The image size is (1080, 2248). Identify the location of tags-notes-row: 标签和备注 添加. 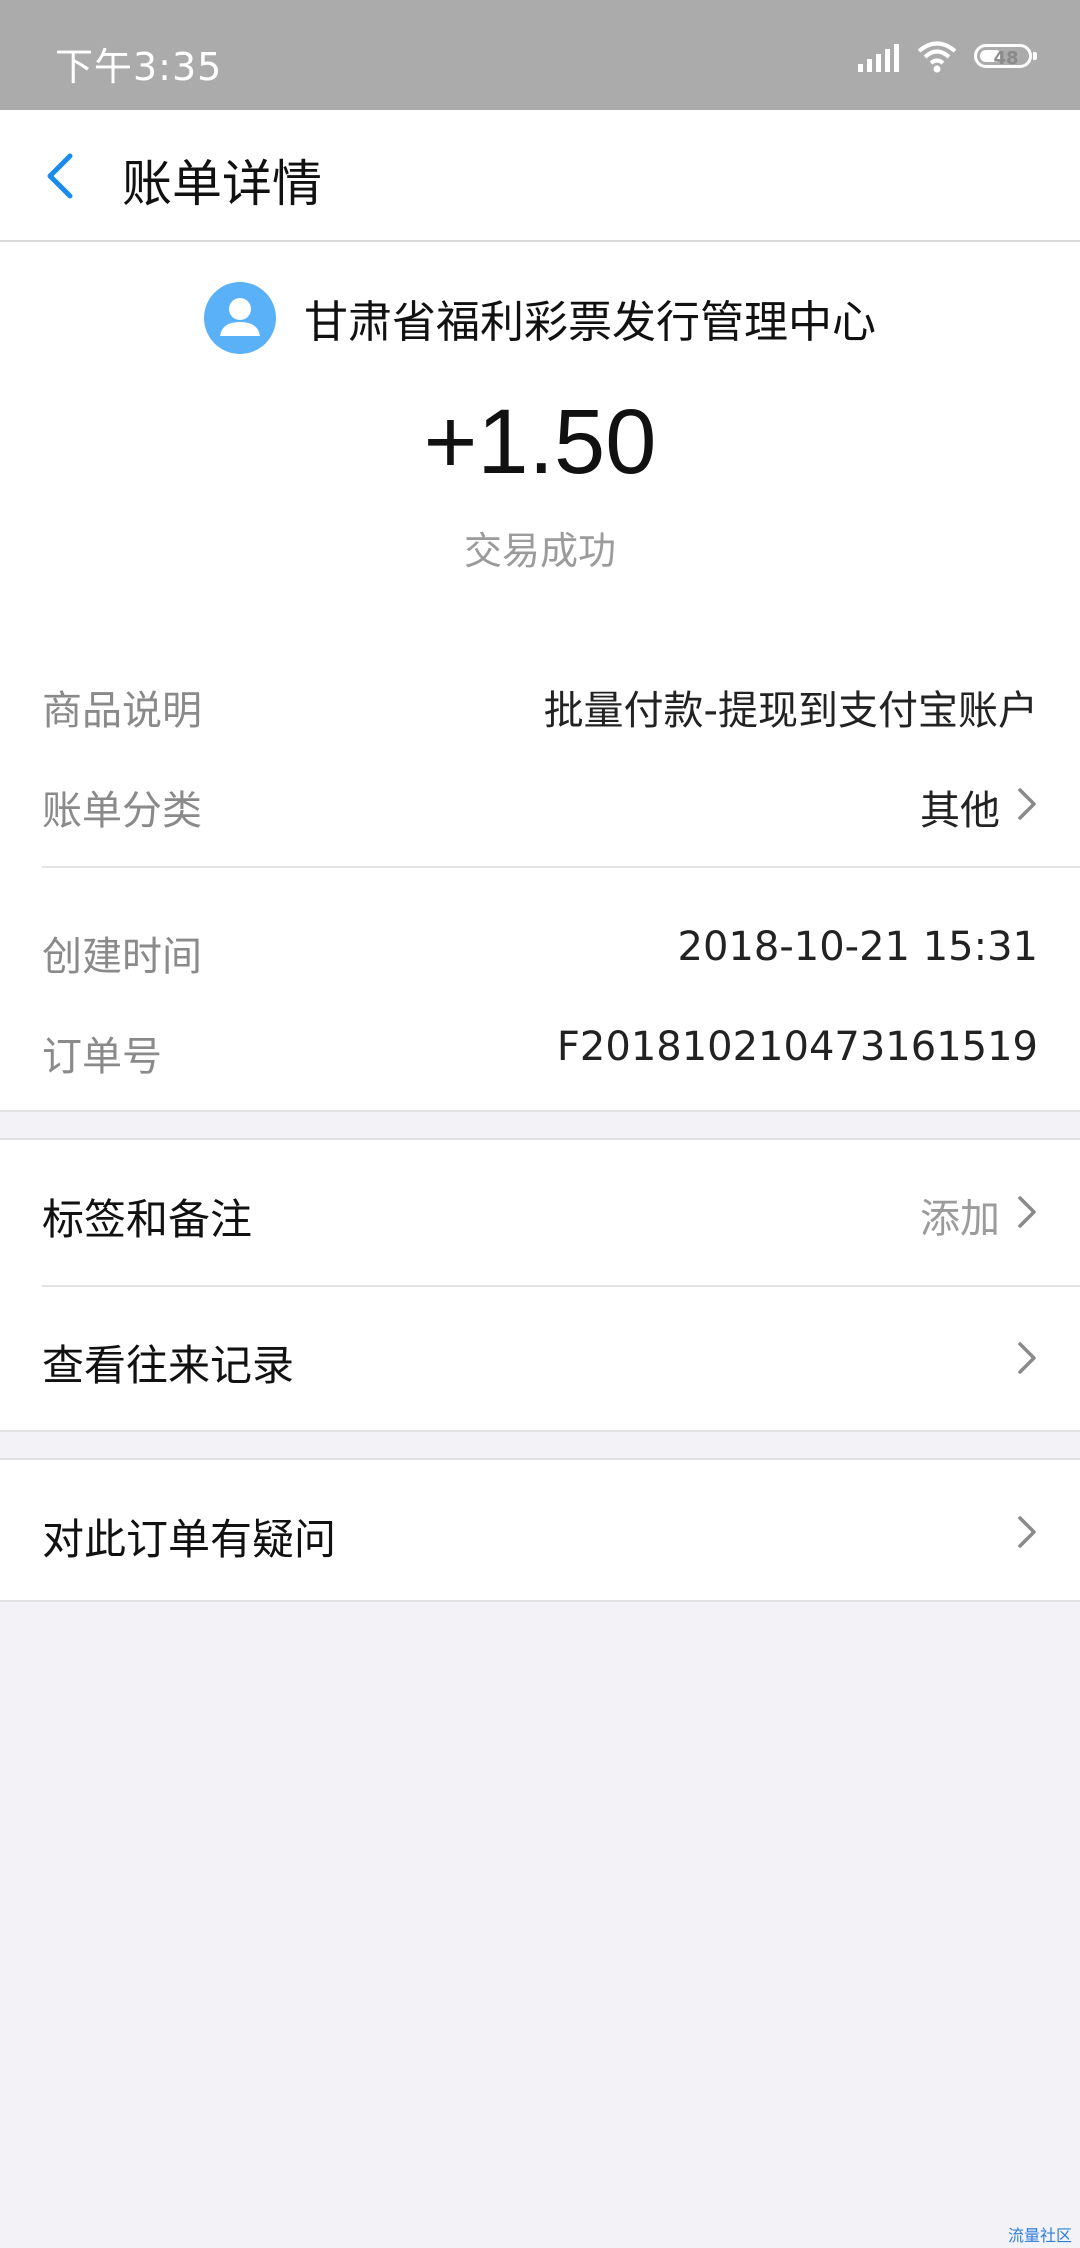
(540, 1212).